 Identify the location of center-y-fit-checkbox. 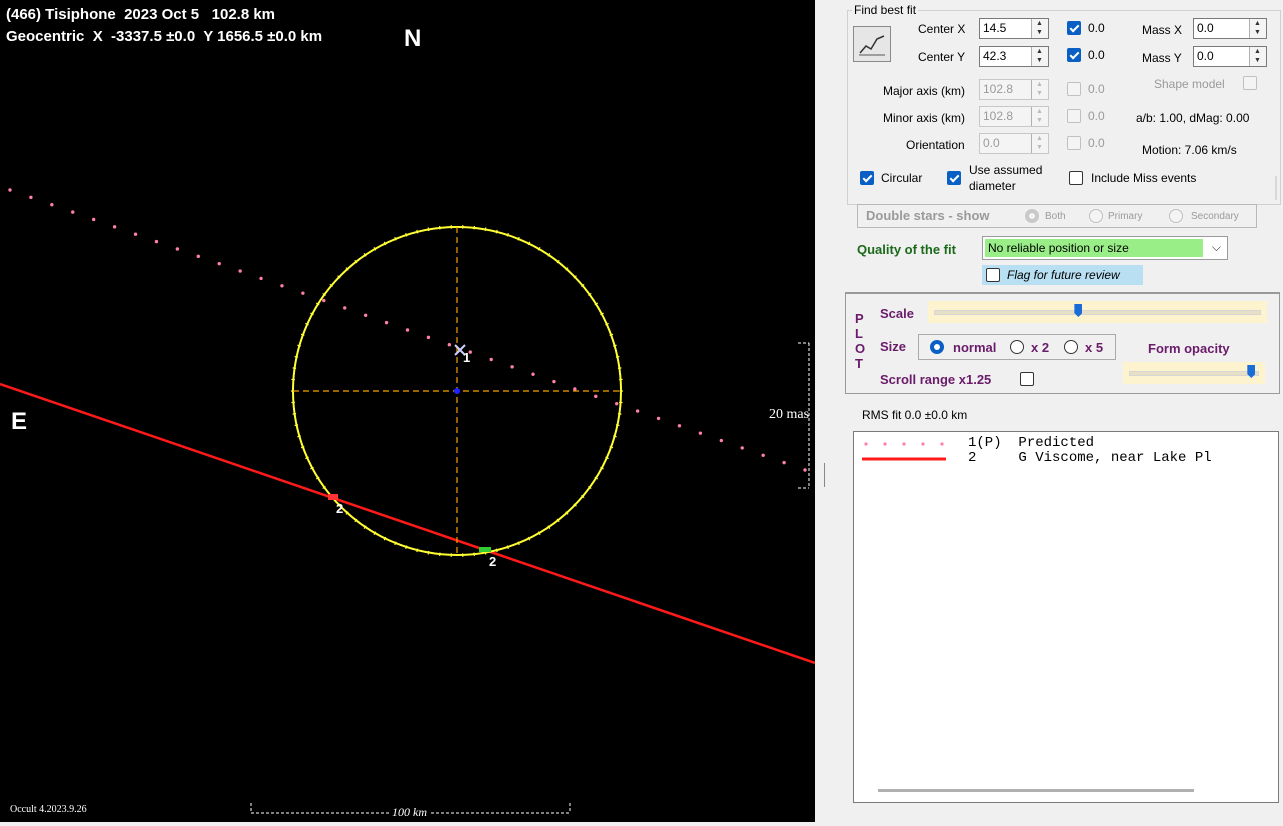
(1074, 55).